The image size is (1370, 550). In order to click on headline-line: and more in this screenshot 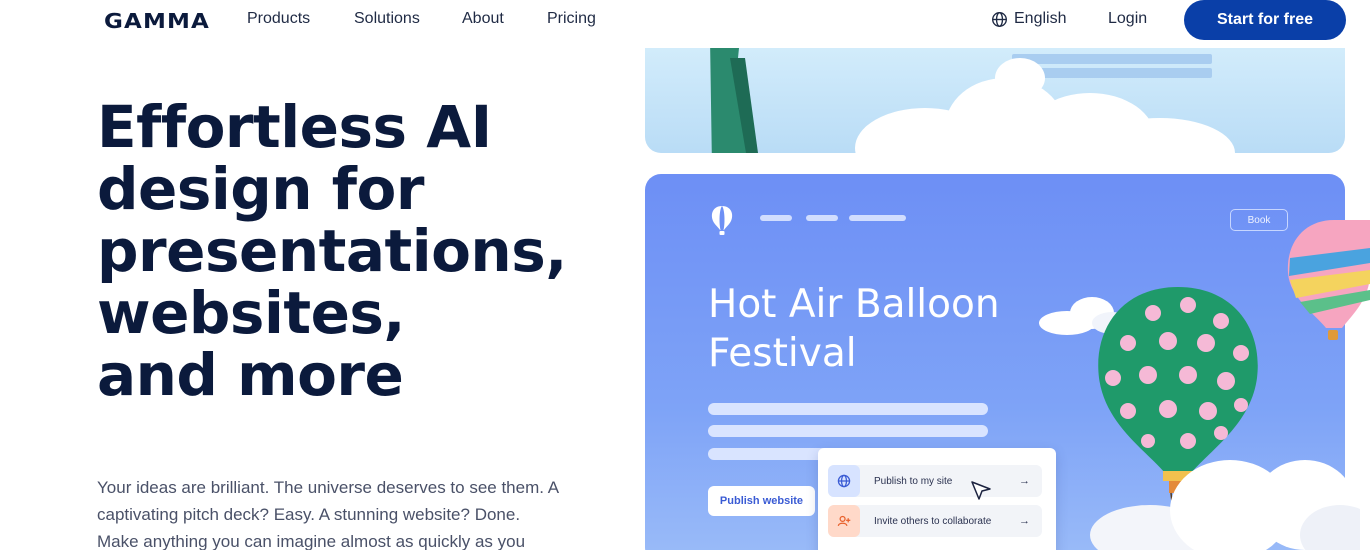, I will do `click(250, 375)`.